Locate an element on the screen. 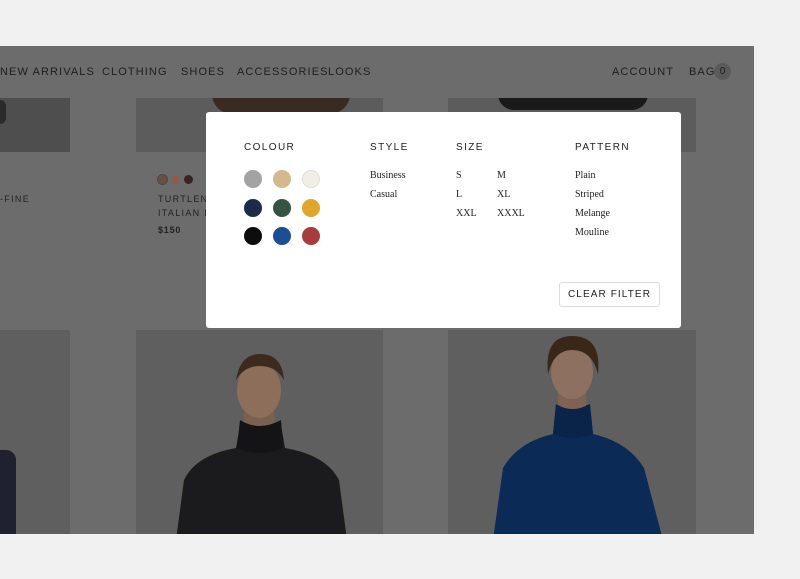 The width and height of the screenshot is (800, 579). size-option-xl: XL is located at coordinates (503, 194).